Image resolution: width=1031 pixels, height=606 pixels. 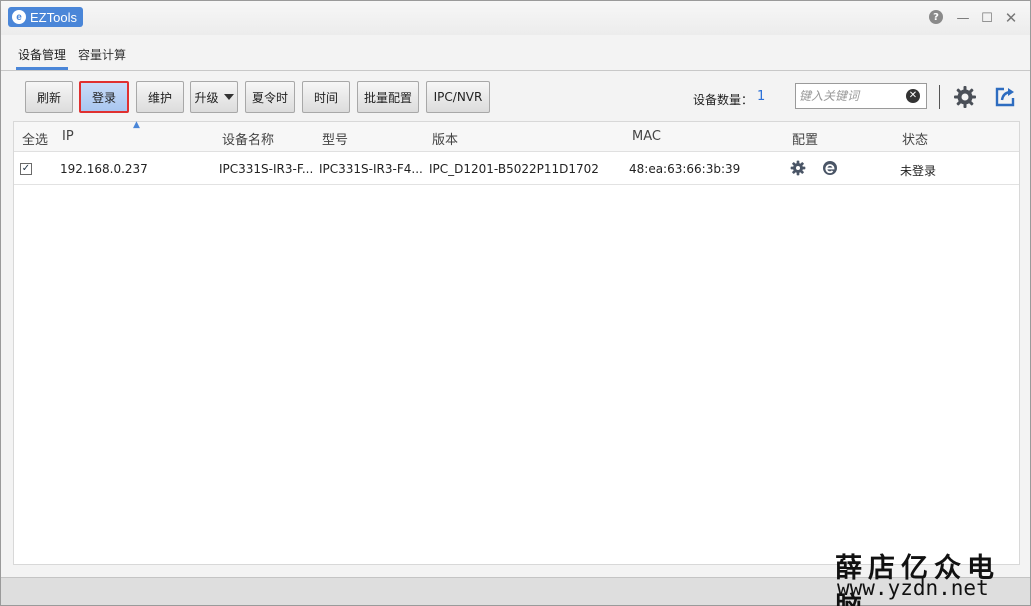 I want to click on table-header: 全选 IP ▲ 设备名称 型号 版本 MAC 配置 状态, so click(x=516, y=136).